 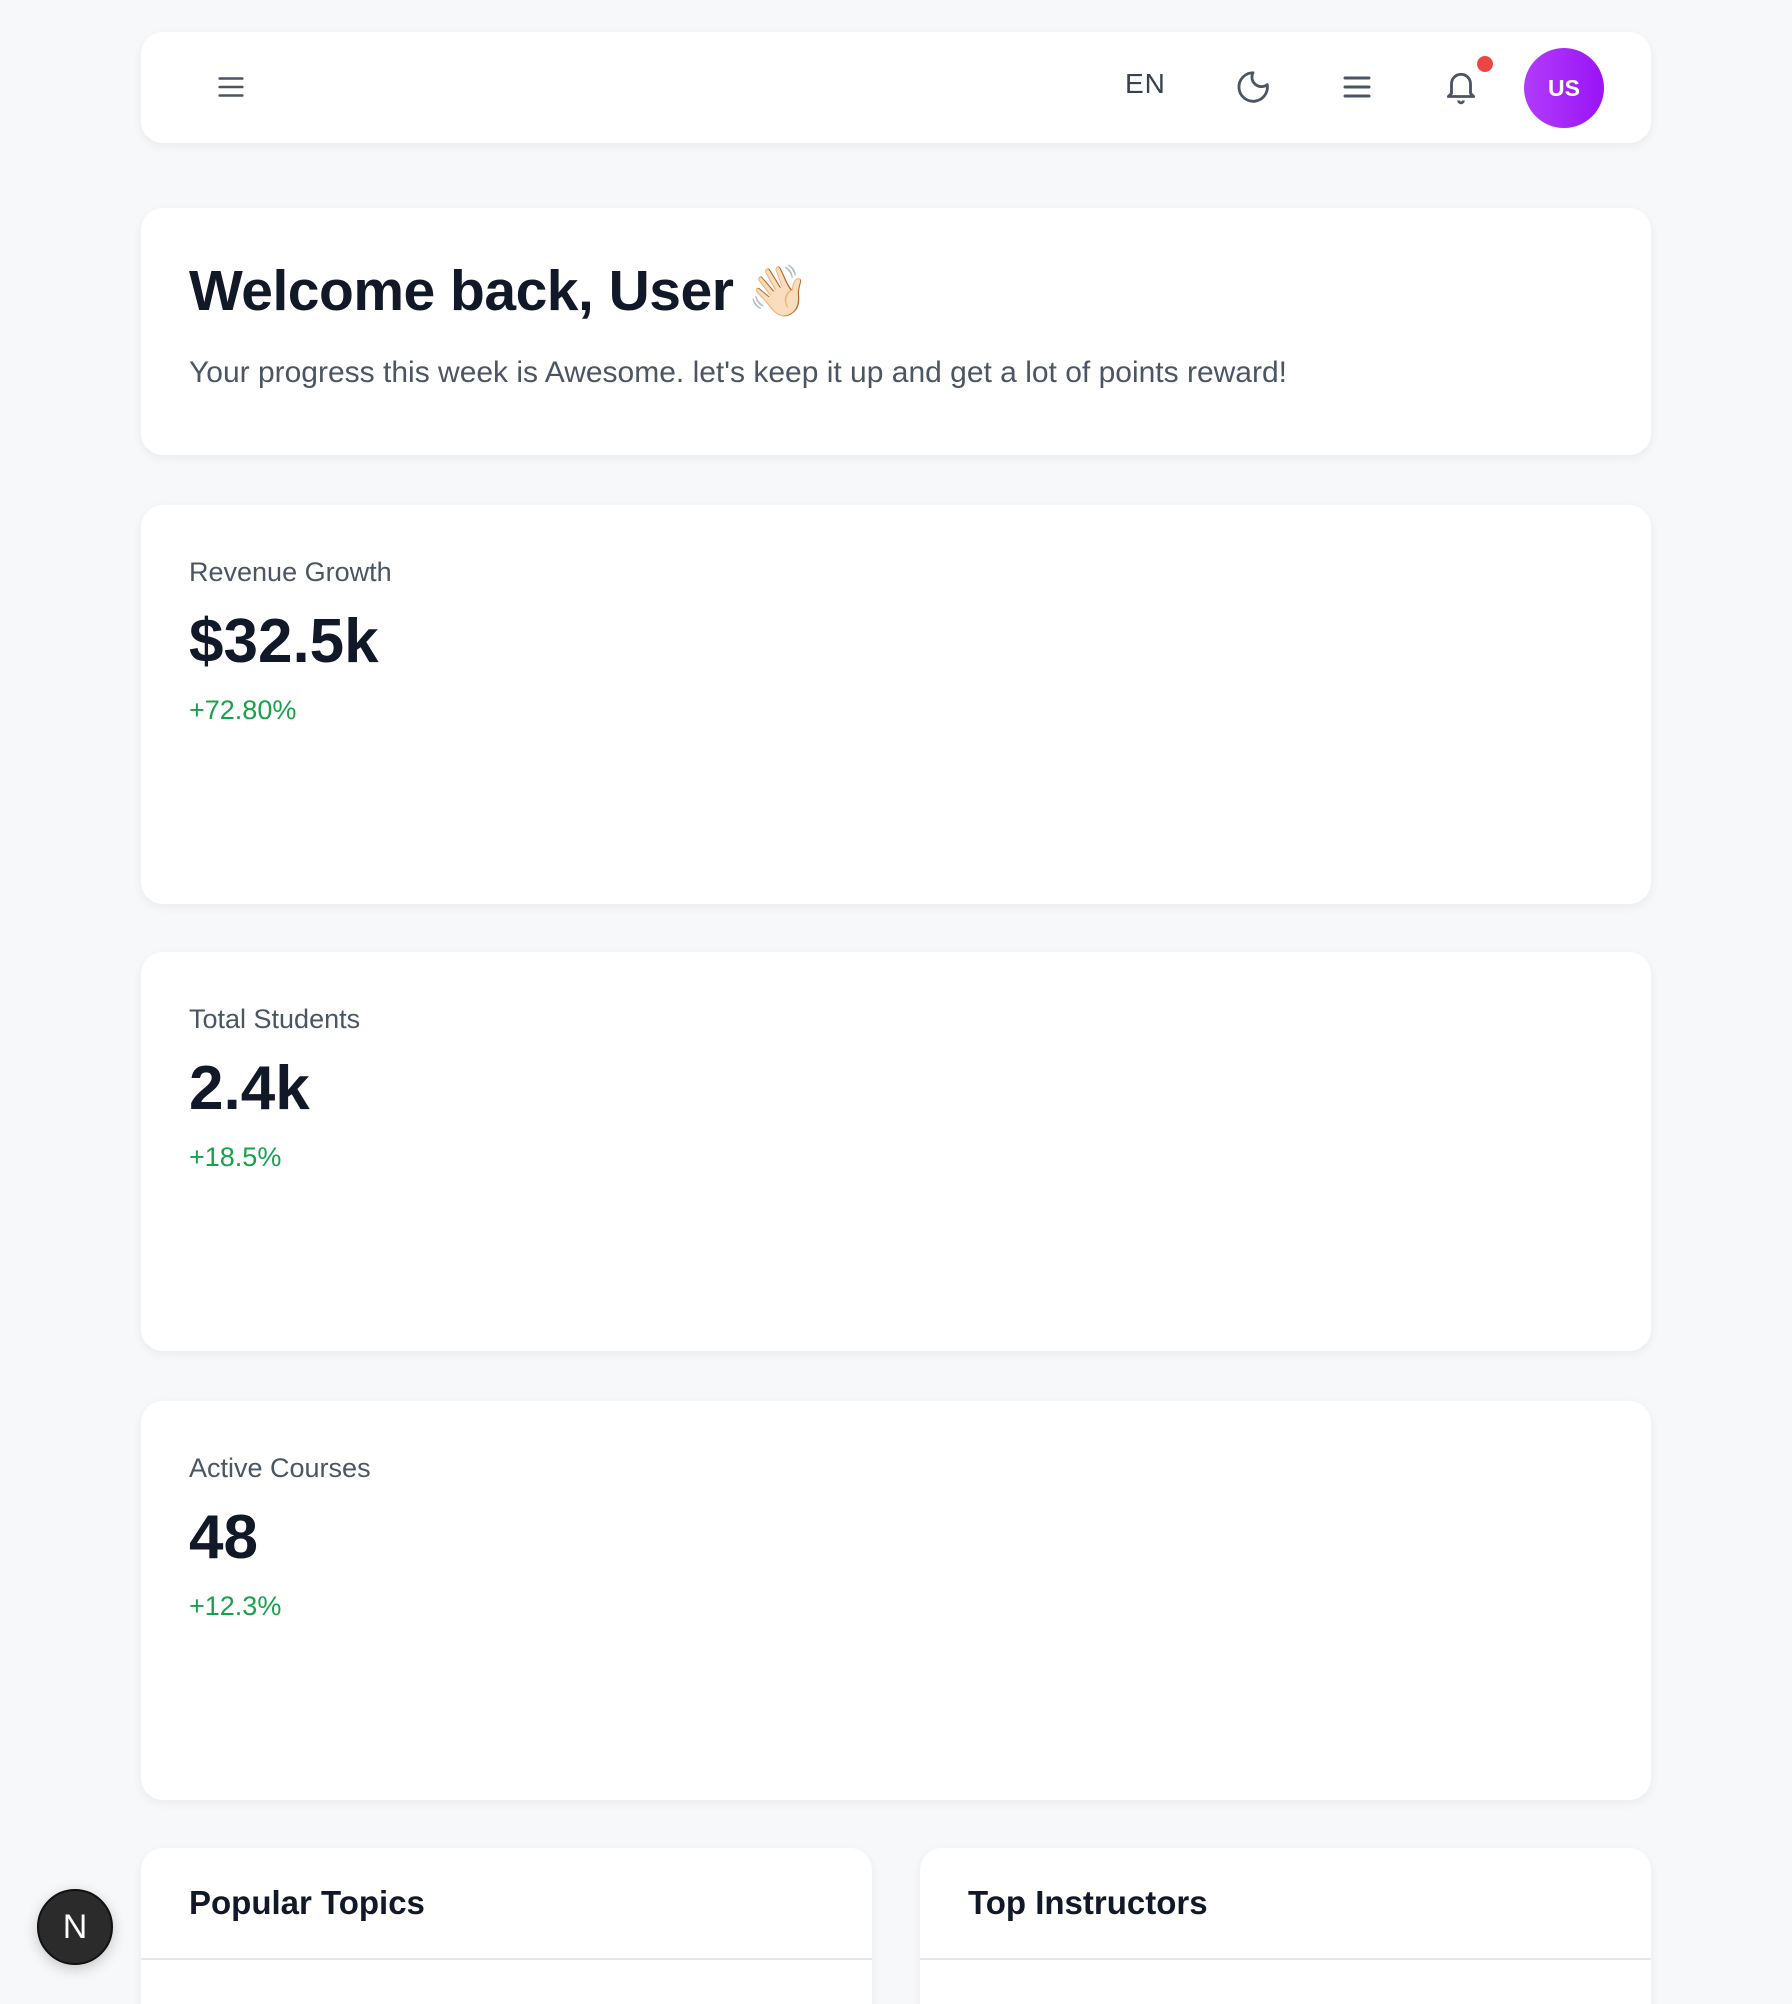 I want to click on stat-value: $32.5k, so click(x=284, y=641).